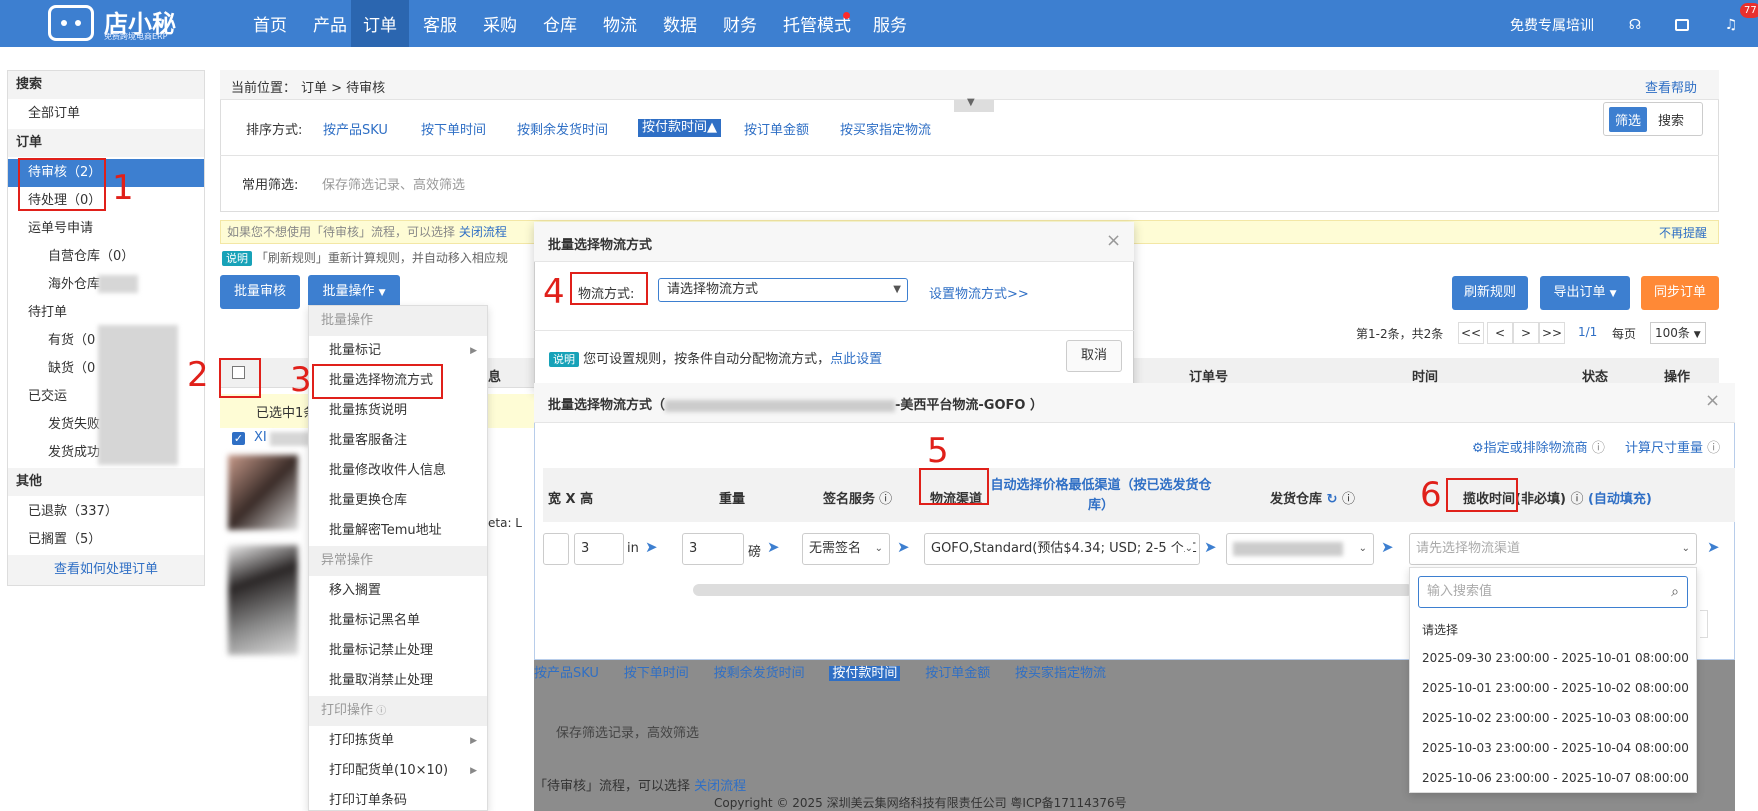 The height and width of the screenshot is (811, 1758). I want to click on filter-placeholder: 保存筛选记录、高效筛选, so click(393, 183).